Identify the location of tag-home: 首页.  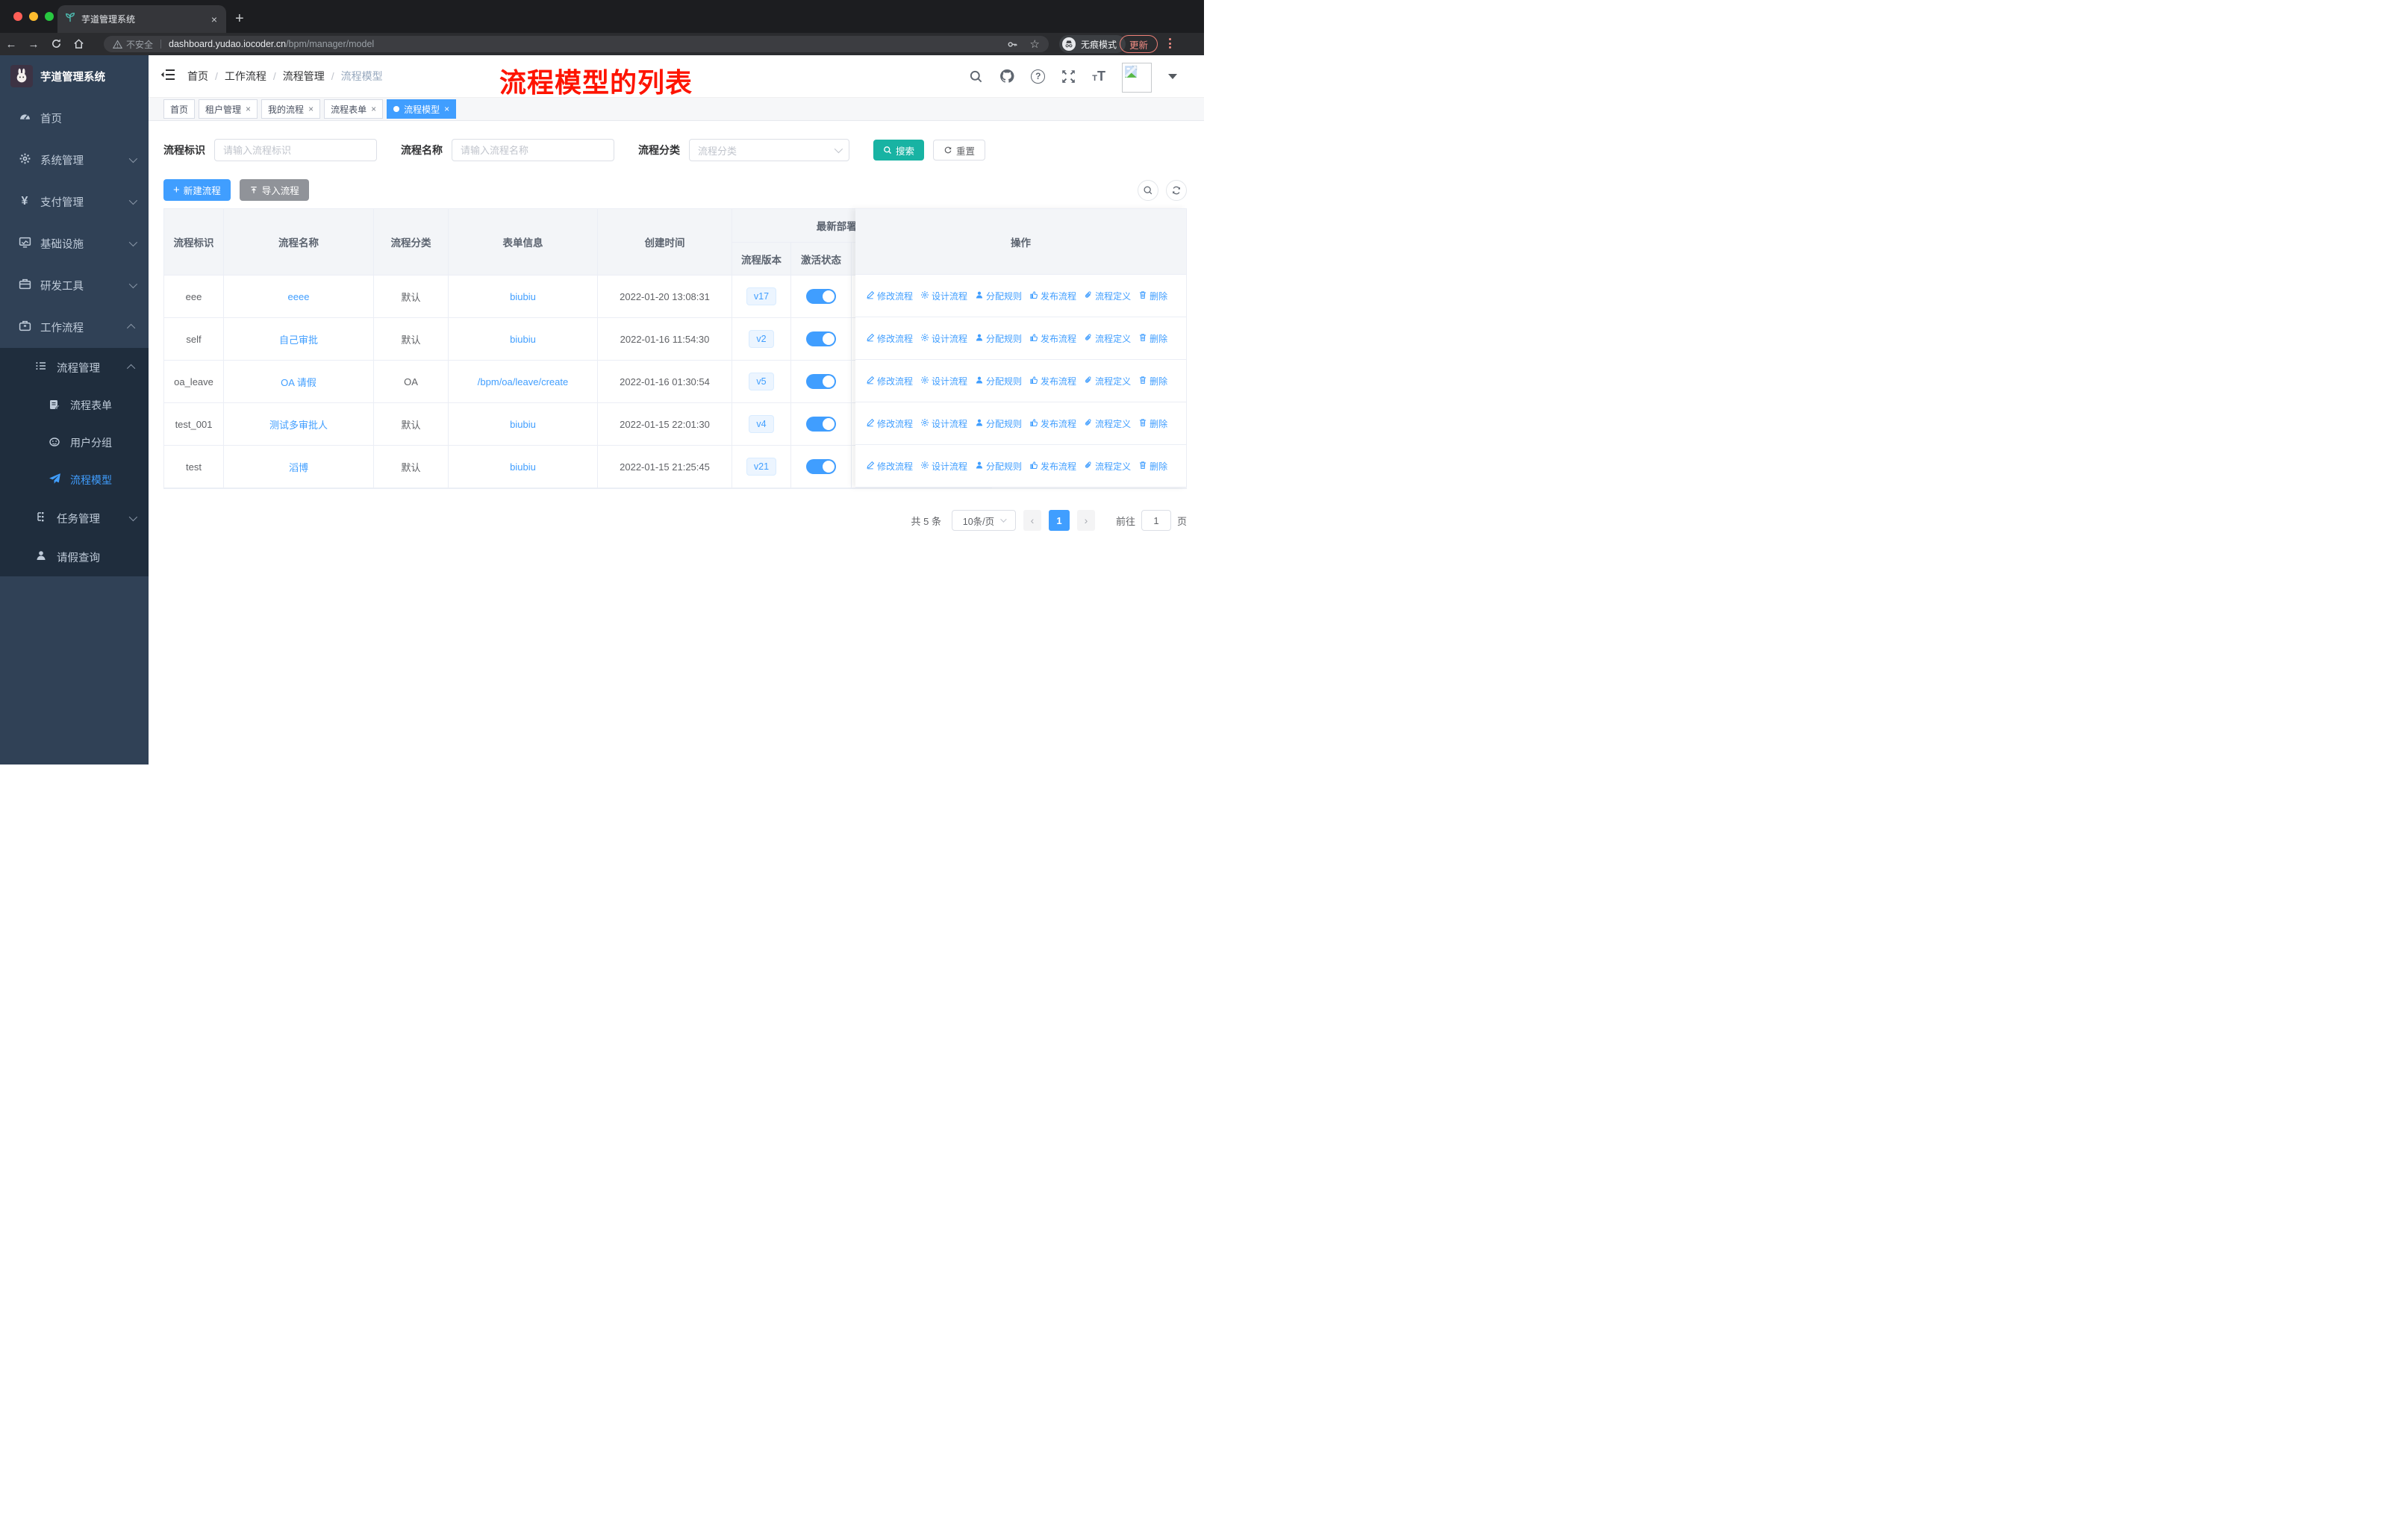
(179, 109).